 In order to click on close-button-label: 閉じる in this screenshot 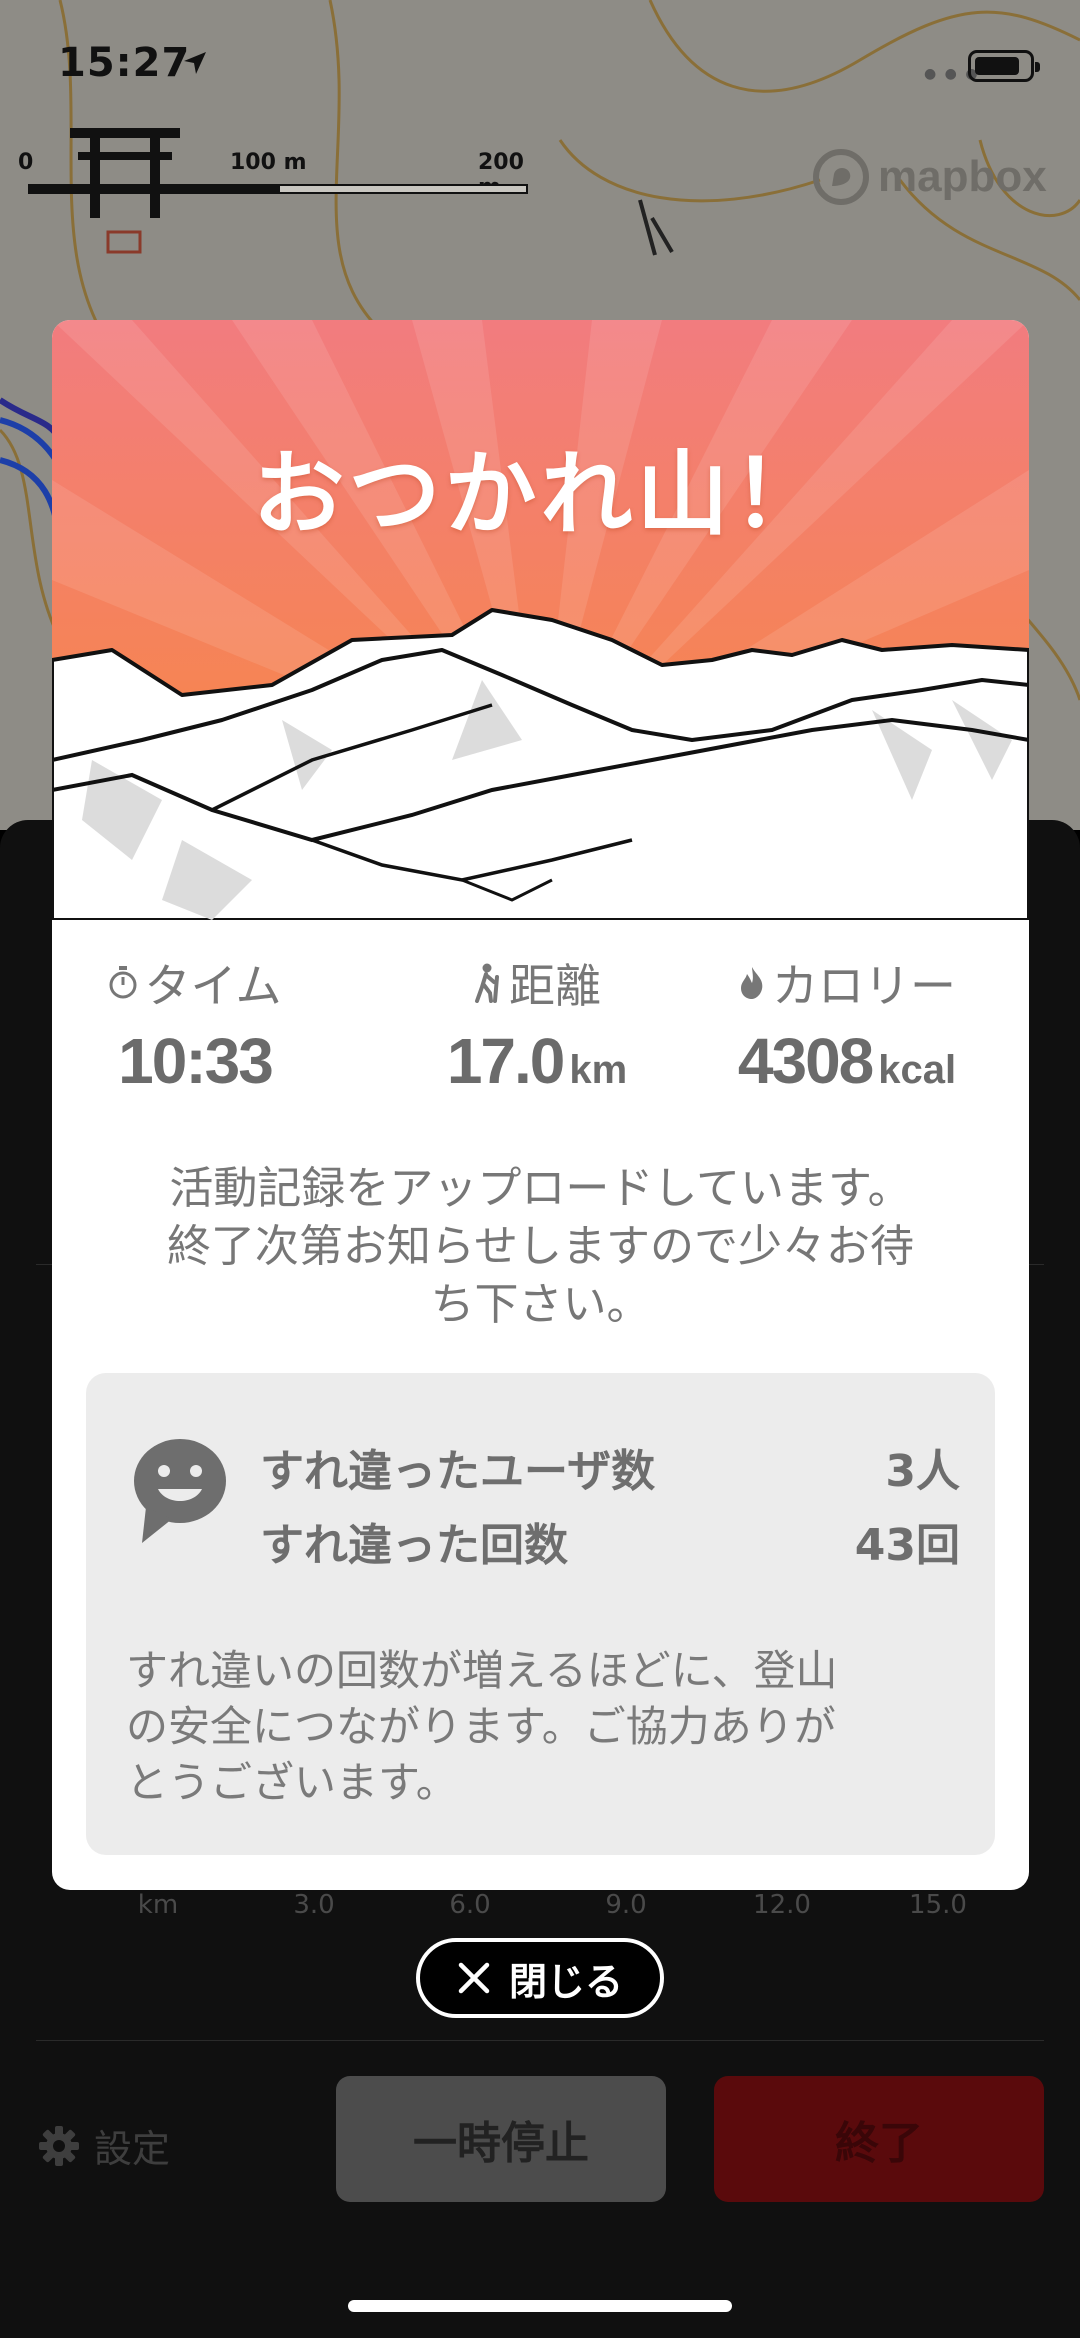, I will do `click(565, 1981)`.